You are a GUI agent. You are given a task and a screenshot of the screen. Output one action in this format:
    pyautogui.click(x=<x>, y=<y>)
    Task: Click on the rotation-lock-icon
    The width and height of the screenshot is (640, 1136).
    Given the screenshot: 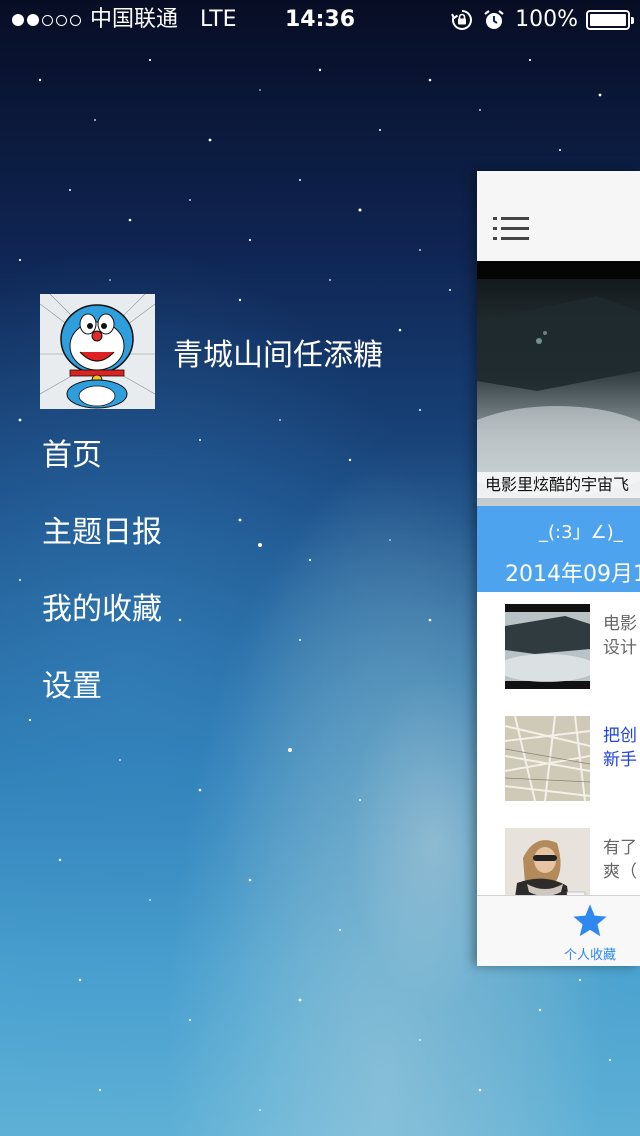 What is the action you would take?
    pyautogui.click(x=462, y=20)
    